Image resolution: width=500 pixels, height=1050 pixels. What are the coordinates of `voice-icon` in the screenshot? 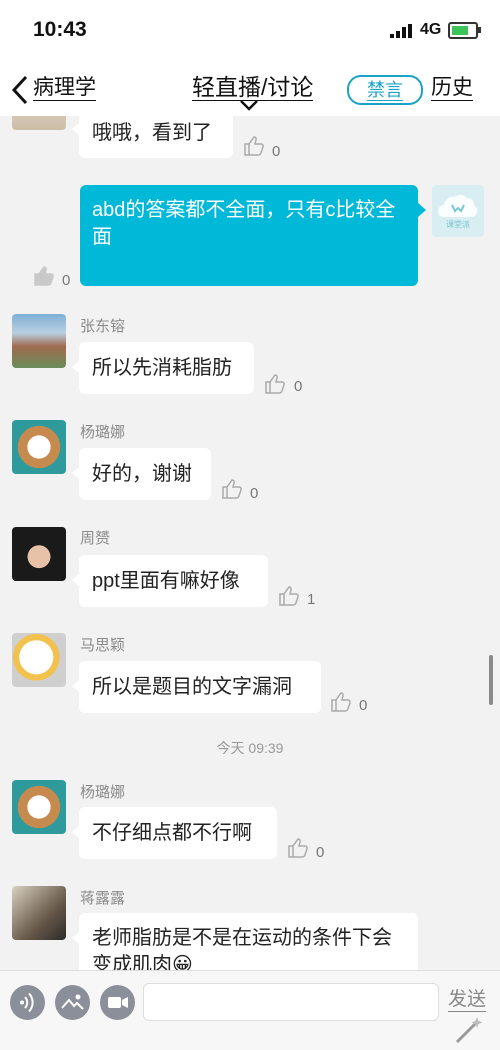 It's located at (27, 1002).